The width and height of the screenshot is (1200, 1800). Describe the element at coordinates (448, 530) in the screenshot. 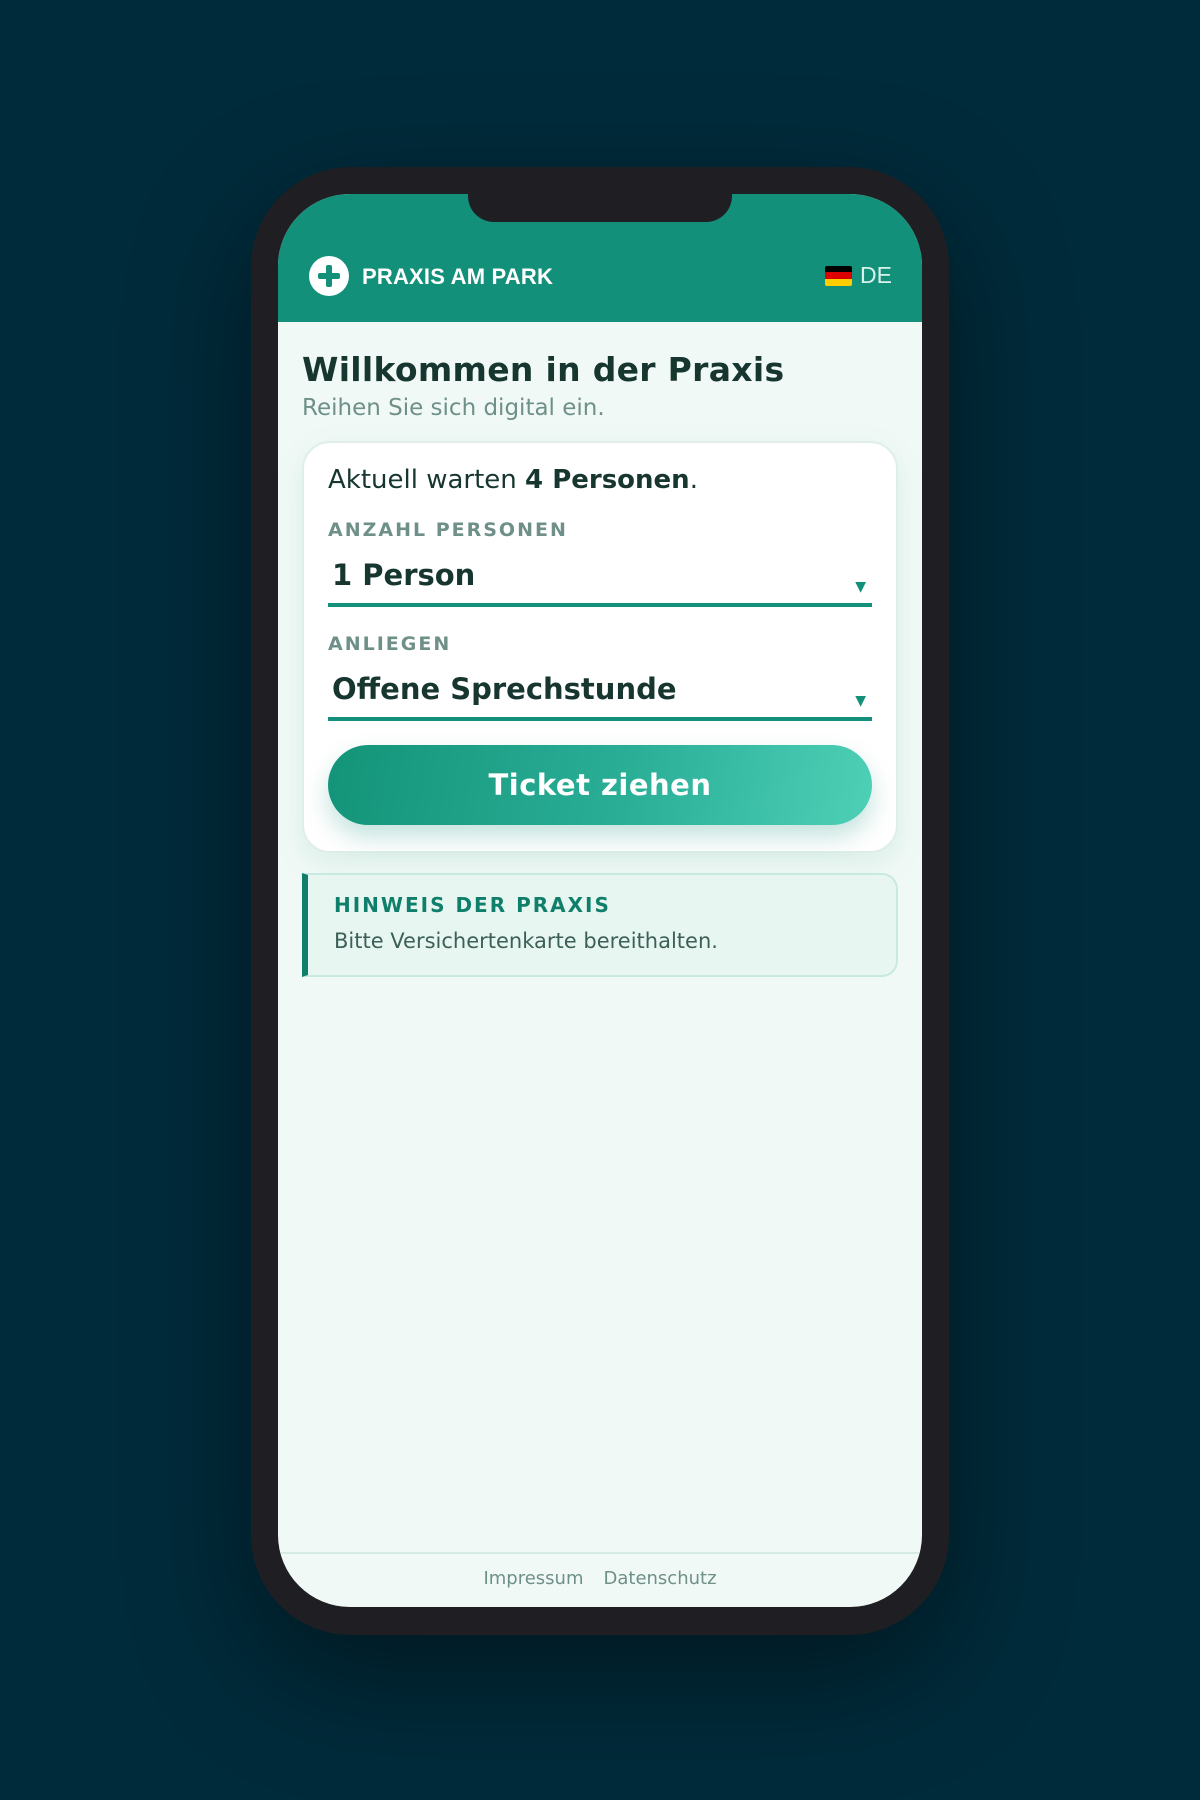

I see `persons-label: ANZAHL PERSONEN` at that location.